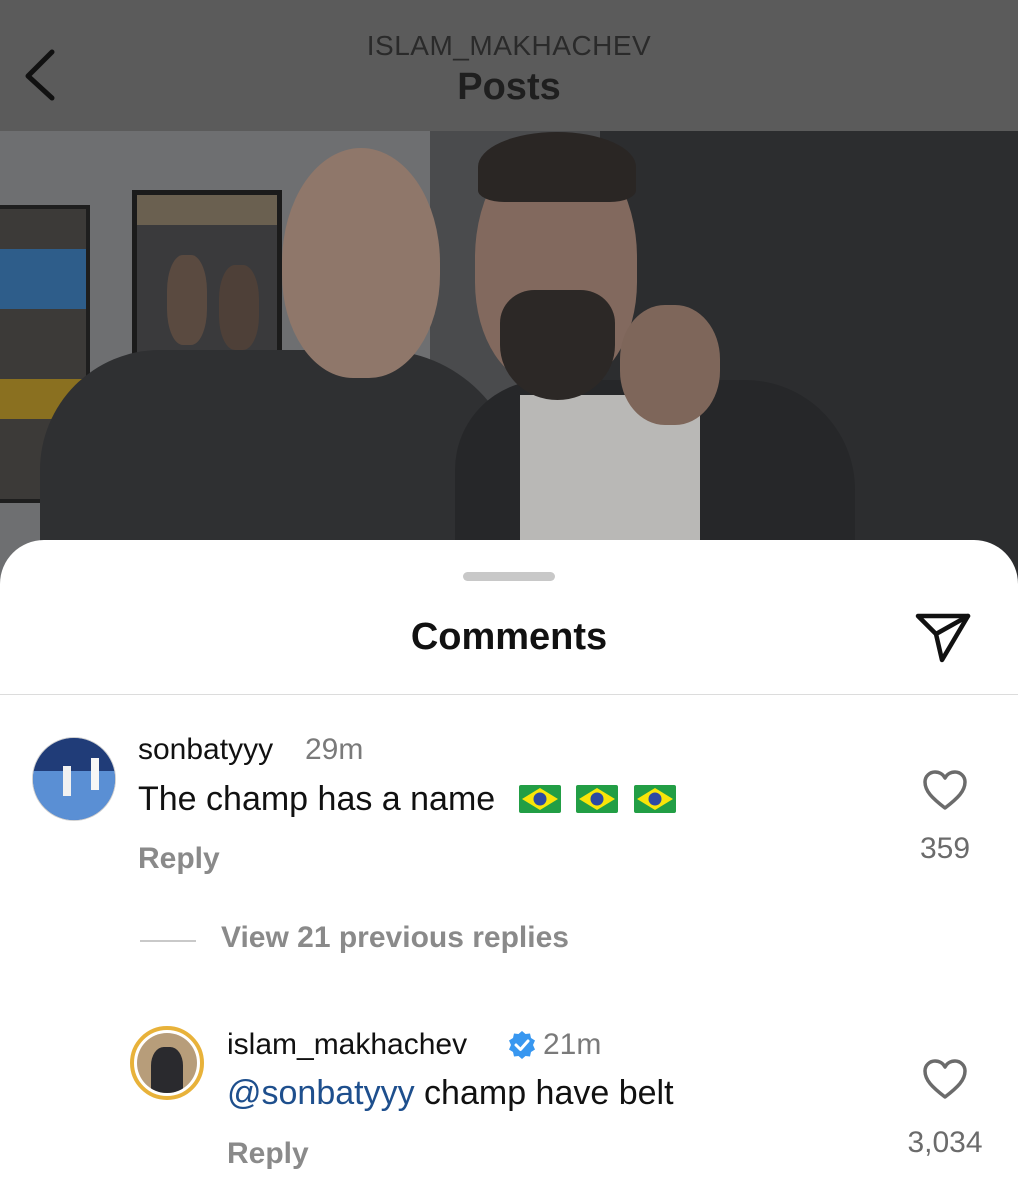  What do you see at coordinates (544, 1093) in the screenshot?
I see `reply-body: champ have belt` at bounding box center [544, 1093].